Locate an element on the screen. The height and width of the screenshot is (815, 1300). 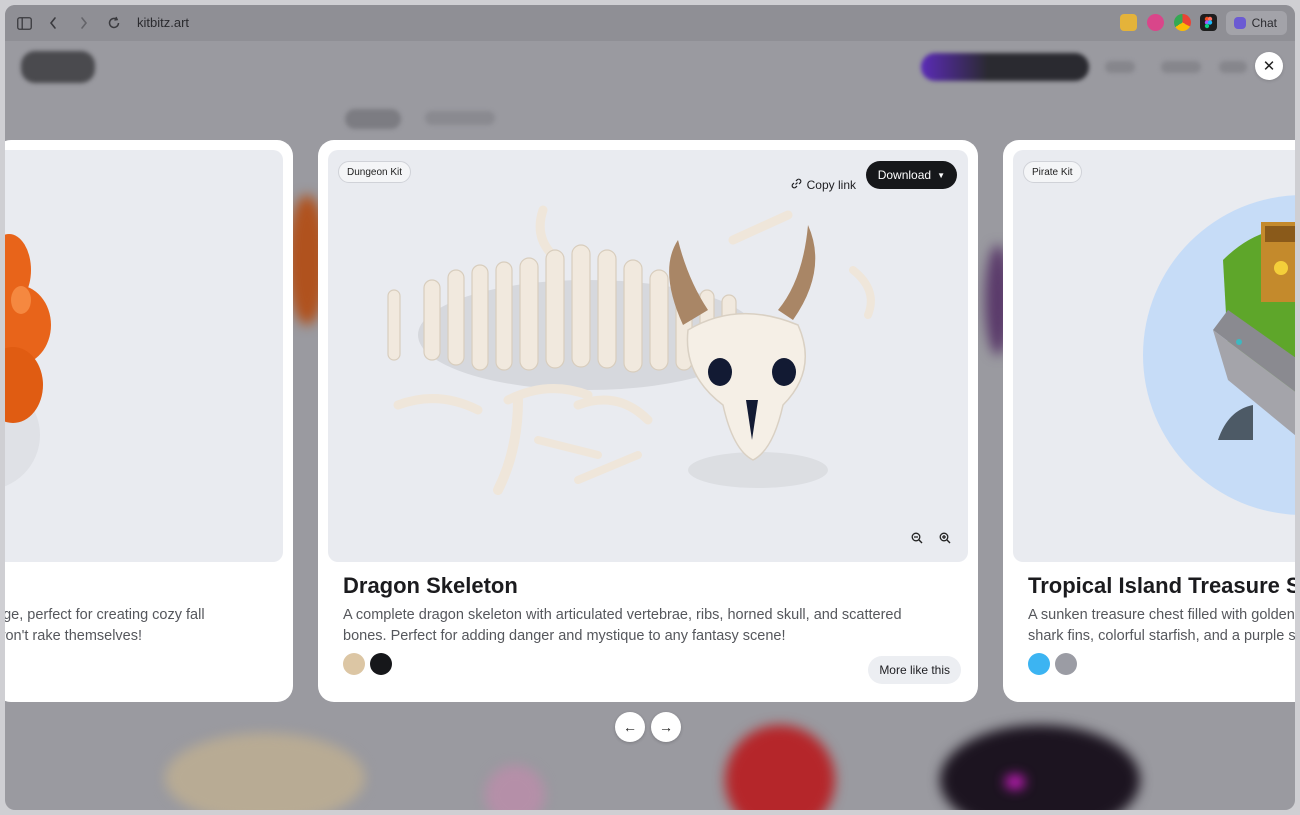
figma-icon is located at coordinates (1208, 22).